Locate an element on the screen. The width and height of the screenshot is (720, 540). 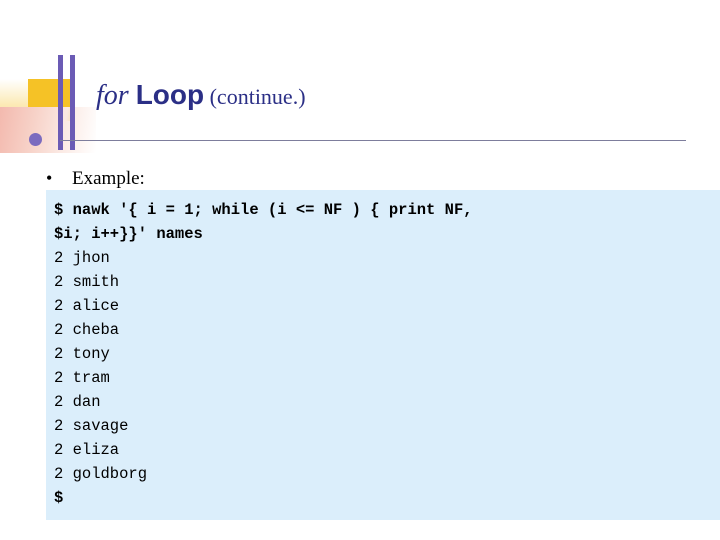
code-line: 2 savage is located at coordinates (91, 426).